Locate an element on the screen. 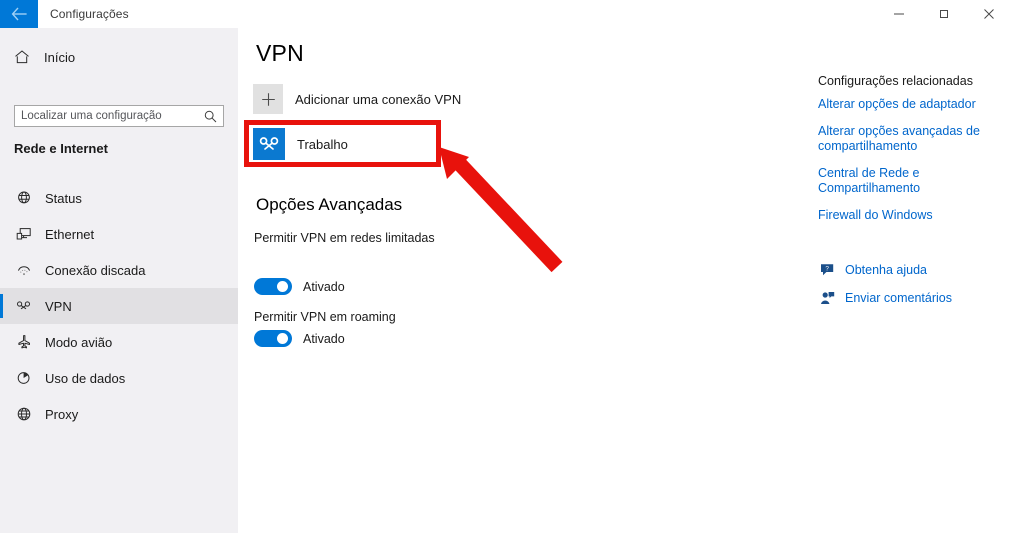  sidebar-item-airplane-mode-label: Modo avião is located at coordinates (79, 342).